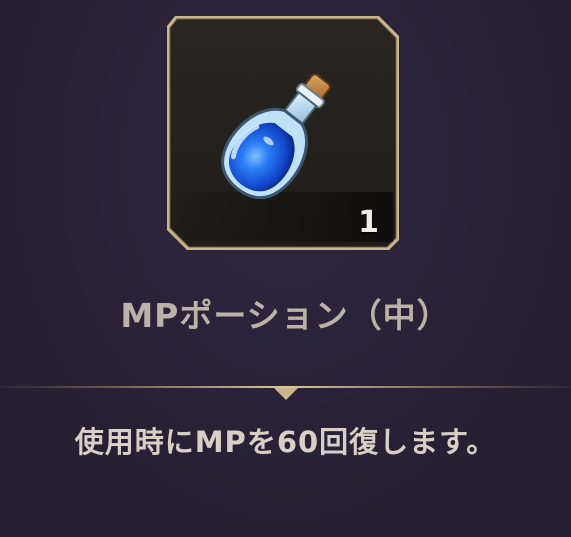 The width and height of the screenshot is (571, 537). Describe the element at coordinates (285, 315) in the screenshot. I see `item-name: MPポーション（中）` at that location.